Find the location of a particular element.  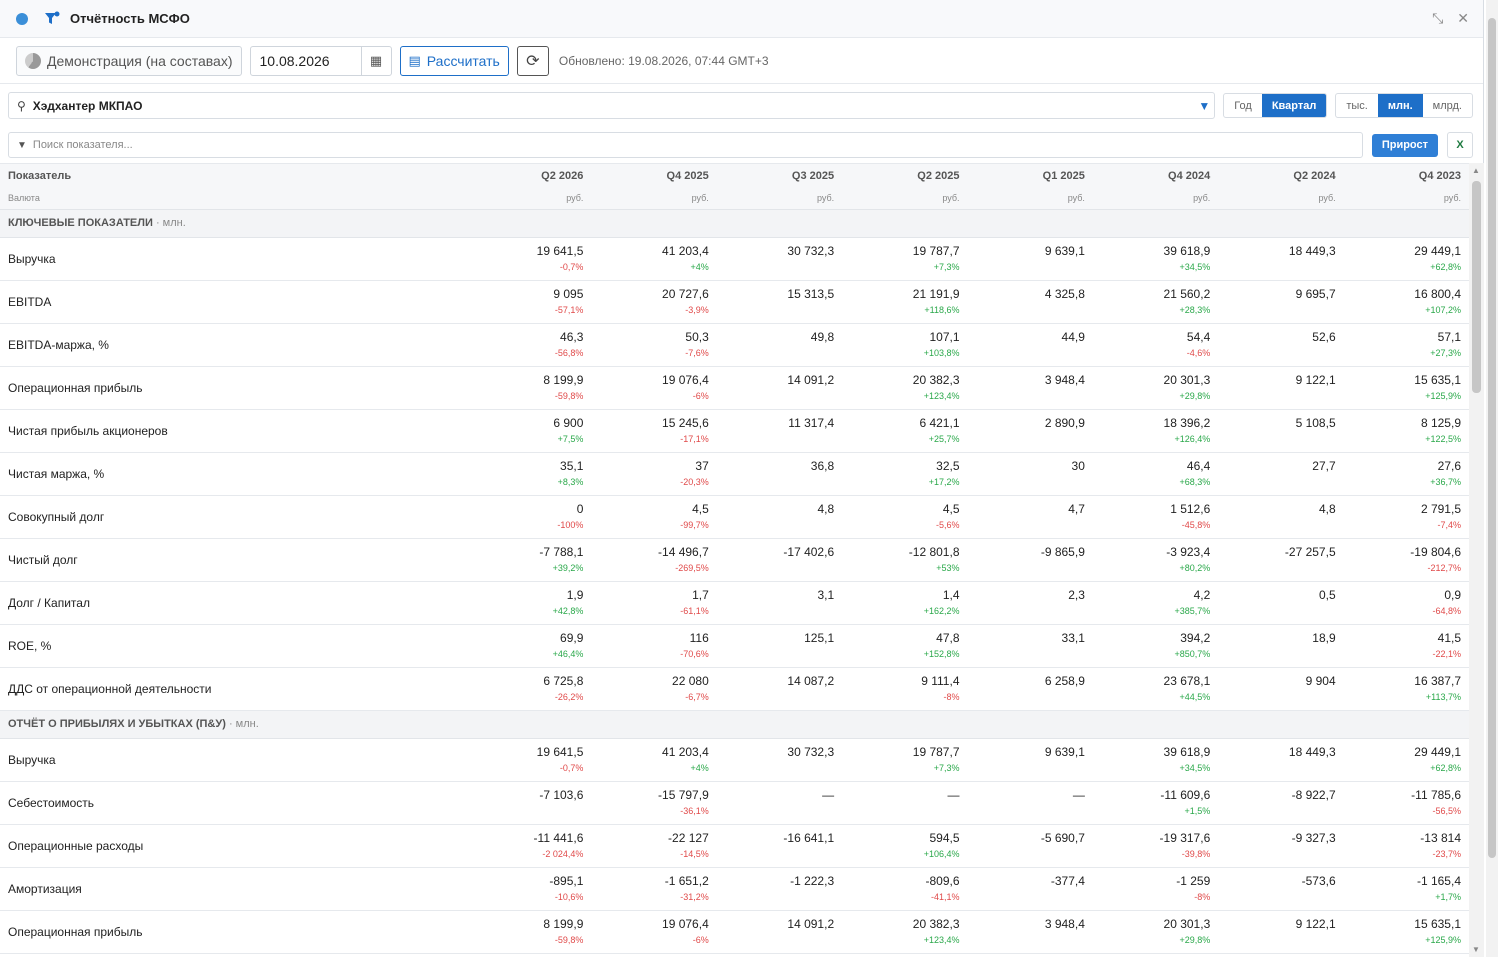

column-header-period: Q4 2025 is located at coordinates (654, 175).